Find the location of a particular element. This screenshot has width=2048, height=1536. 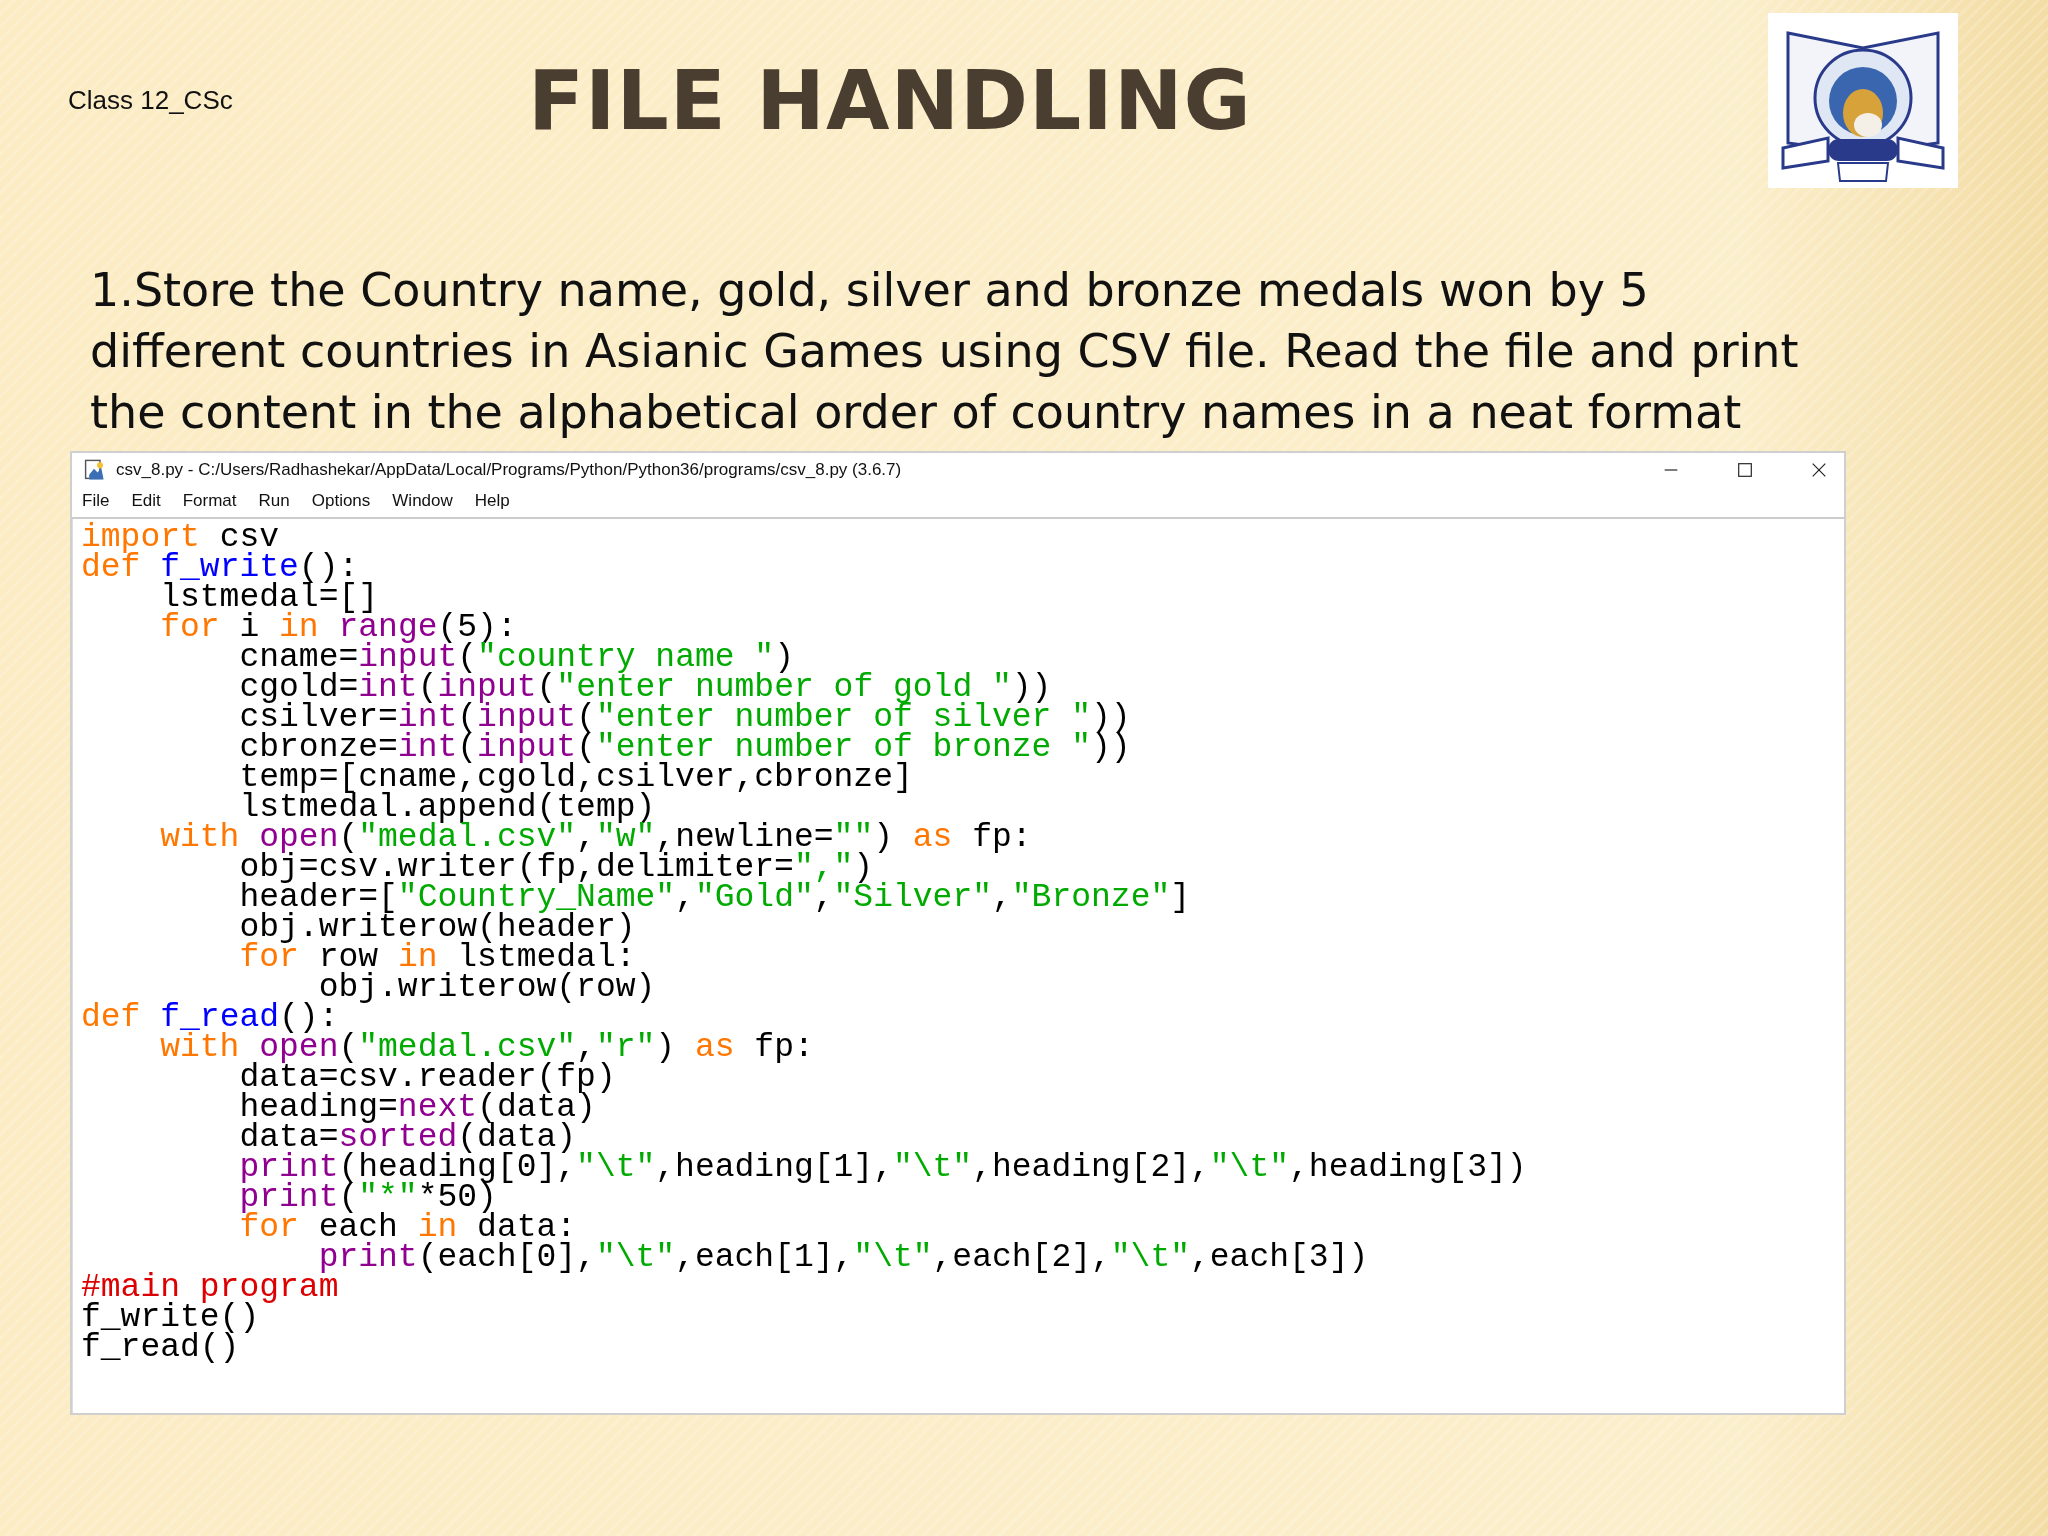

code-text: ,each[2], is located at coordinates (1021, 1257).